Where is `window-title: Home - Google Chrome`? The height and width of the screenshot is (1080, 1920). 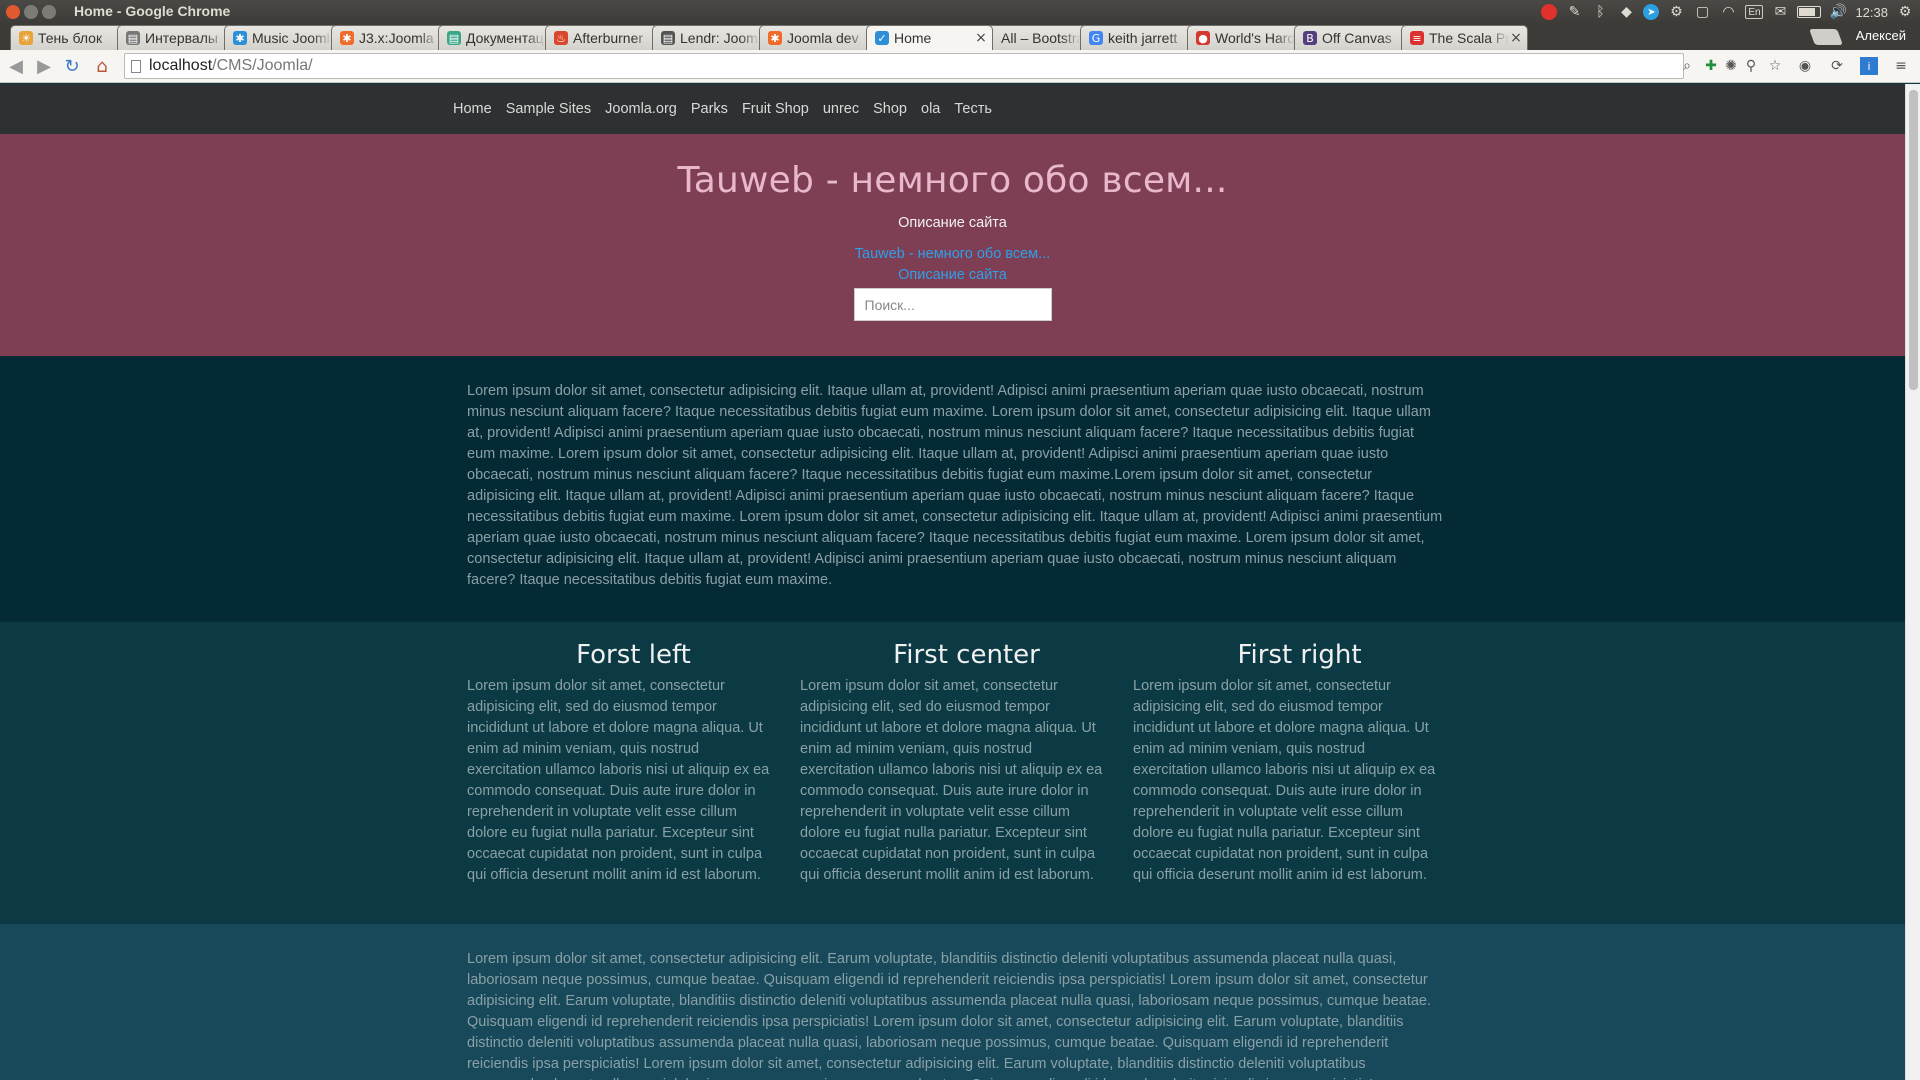 window-title: Home - Google Chrome is located at coordinates (152, 11).